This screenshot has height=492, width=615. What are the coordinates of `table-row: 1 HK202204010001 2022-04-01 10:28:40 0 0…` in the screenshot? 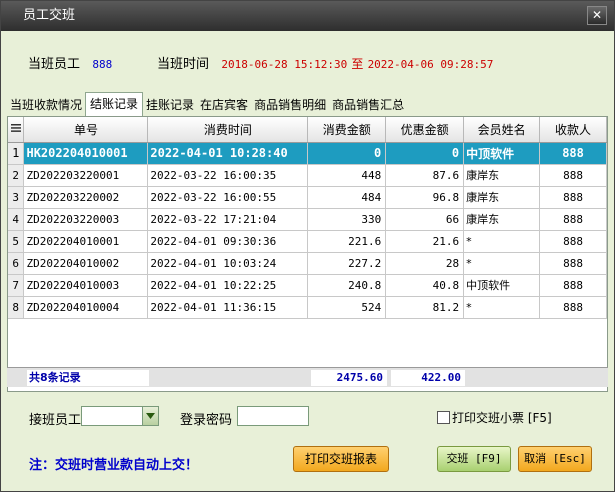 It's located at (307, 153).